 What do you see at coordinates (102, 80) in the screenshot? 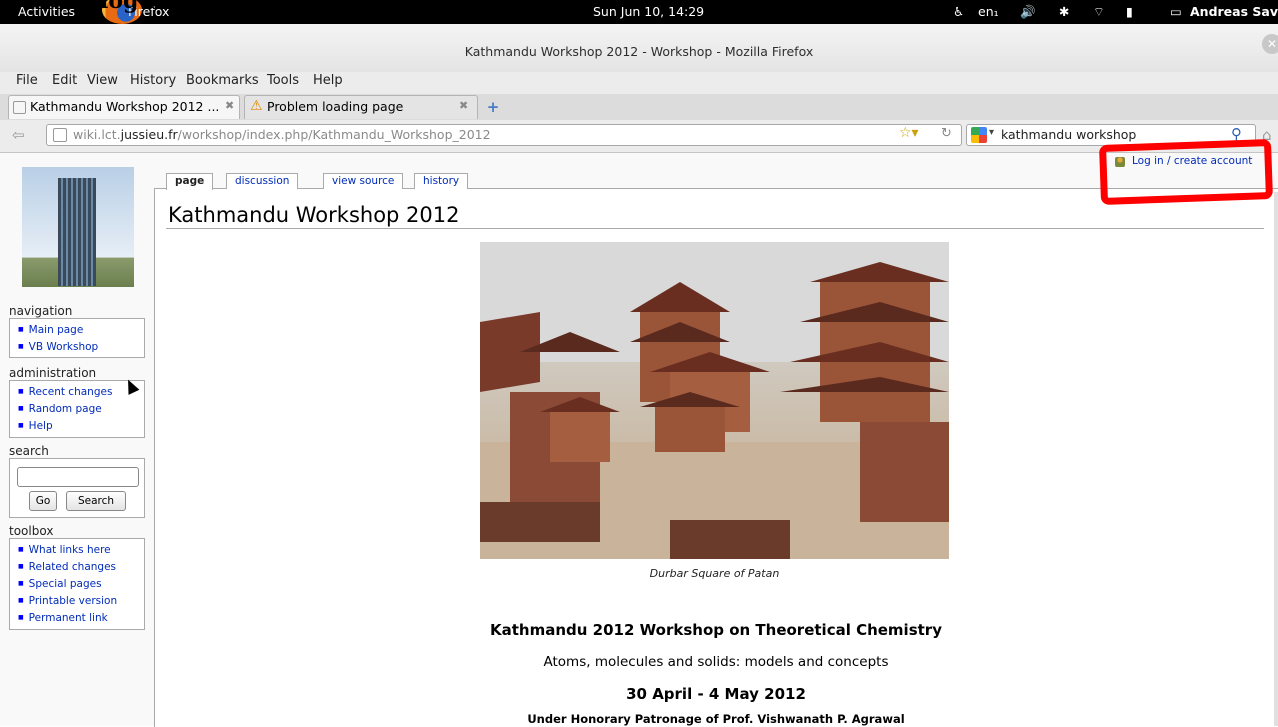
I see `menu-view: View` at bounding box center [102, 80].